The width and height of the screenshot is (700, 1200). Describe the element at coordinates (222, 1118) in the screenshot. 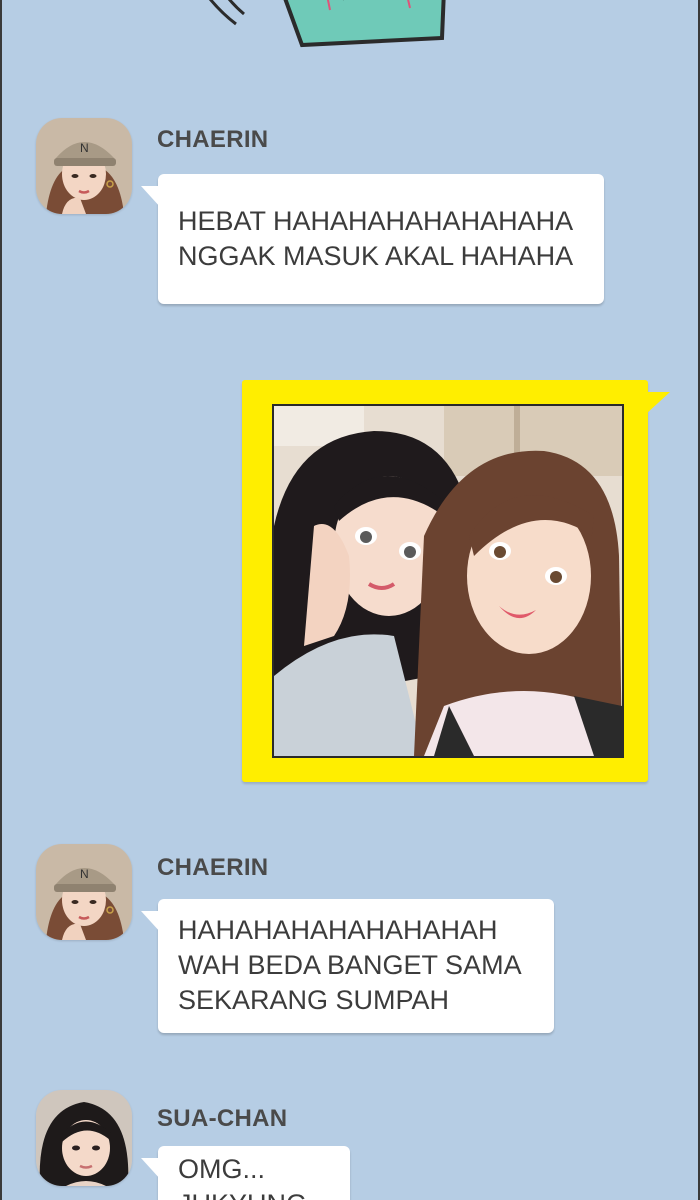

I see `sender-name: SUA-CHAN` at that location.